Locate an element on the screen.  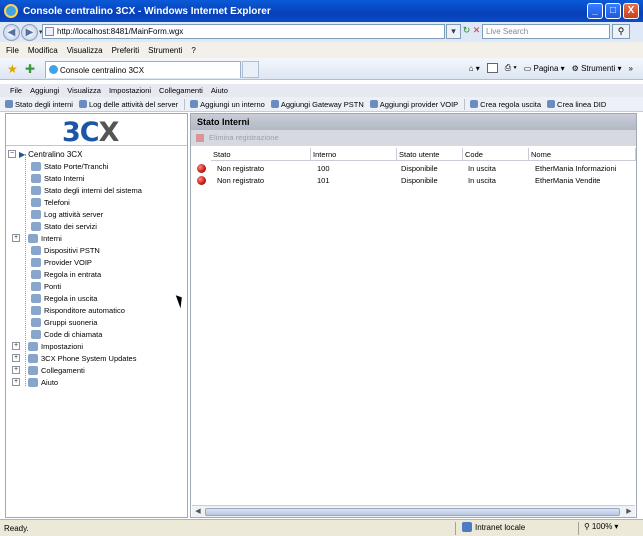
tree-item-port-status: Stato Porte/Tranchi is located at coordinates (64, 166).